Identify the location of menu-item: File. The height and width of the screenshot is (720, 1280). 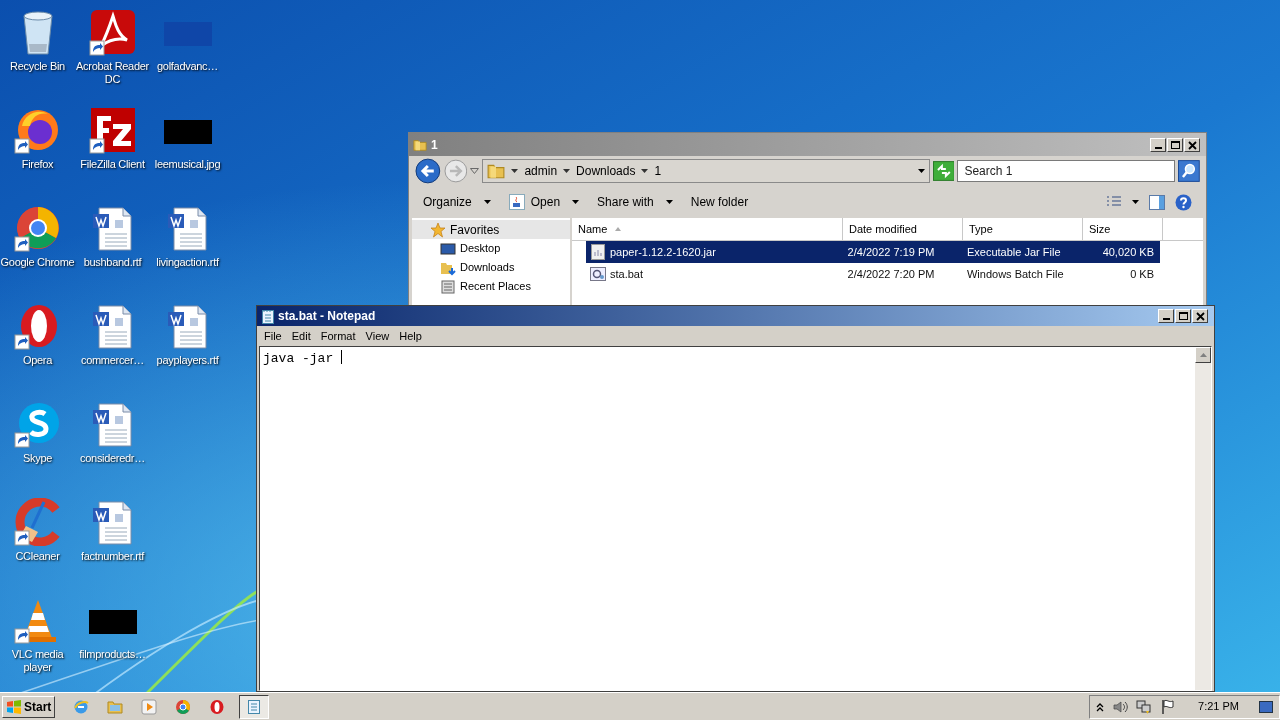
(273, 336).